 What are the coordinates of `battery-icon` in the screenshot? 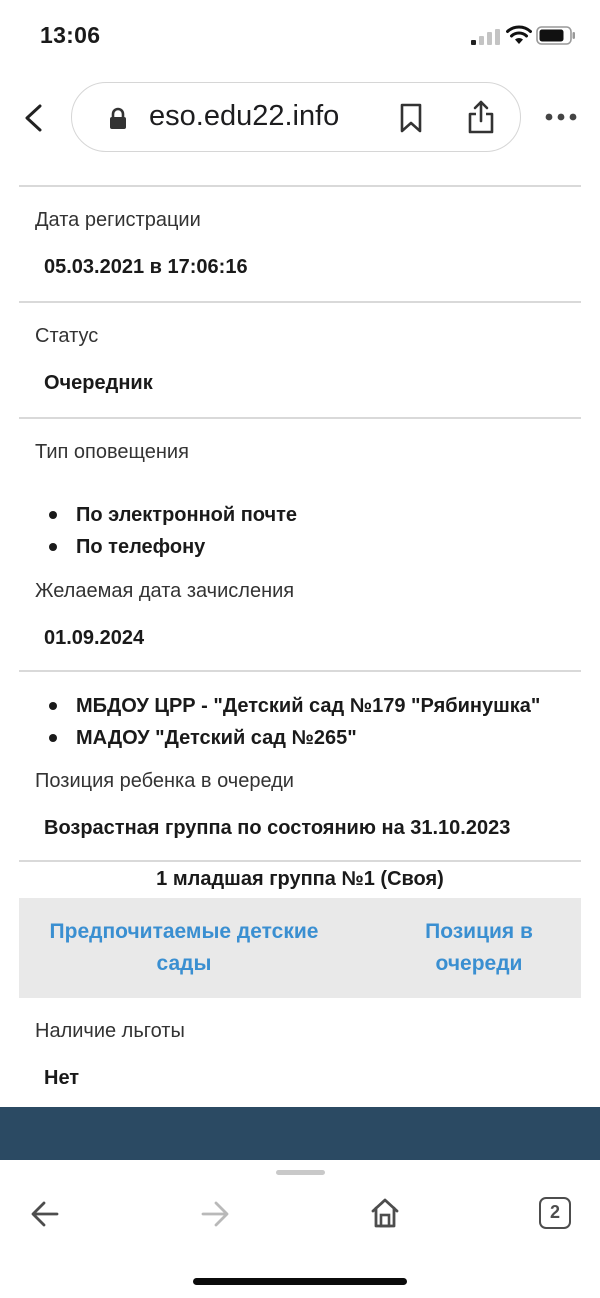 It's located at (555, 35).